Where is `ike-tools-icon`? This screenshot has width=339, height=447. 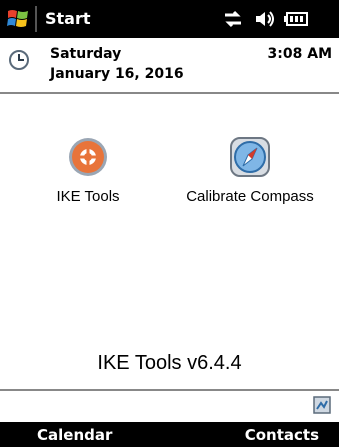 ike-tools-icon is located at coordinates (88, 157).